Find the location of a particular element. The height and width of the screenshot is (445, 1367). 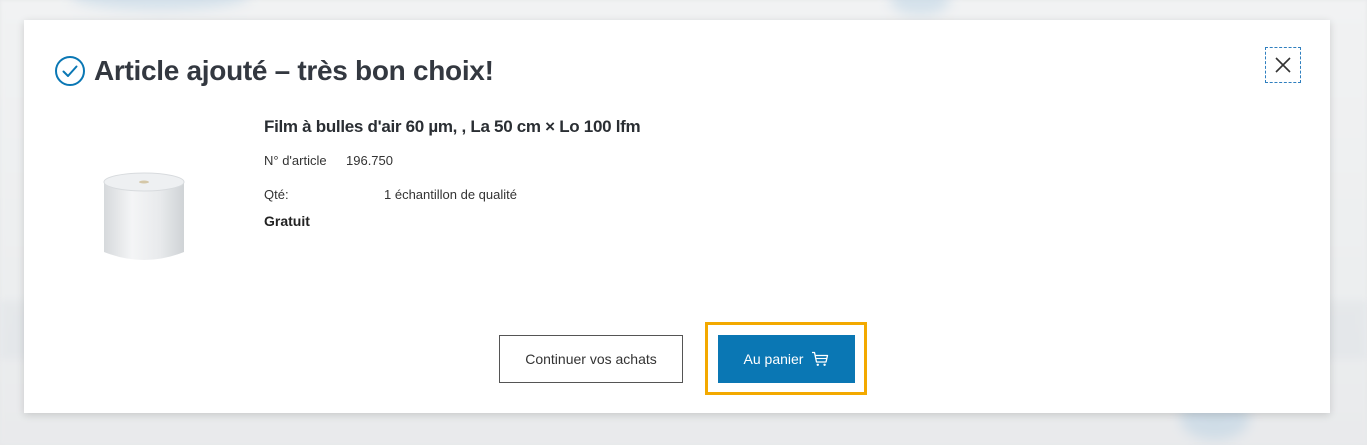

go-to-cart-button: Au panier is located at coordinates (786, 359).